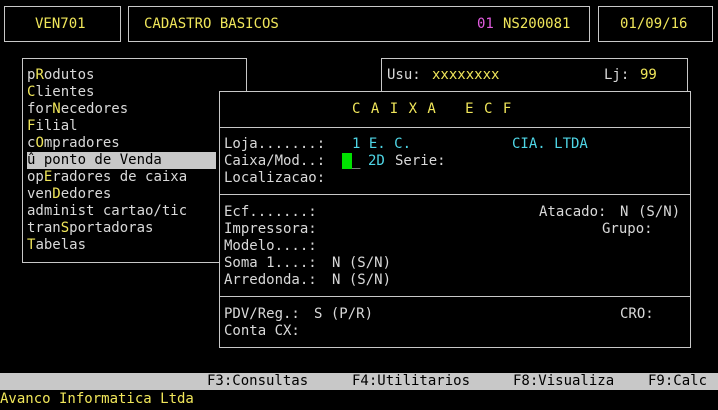 Image resolution: width=718 pixels, height=410 pixels. What do you see at coordinates (466, 75) in the screenshot?
I see `user-value: xxxxxxxx` at bounding box center [466, 75].